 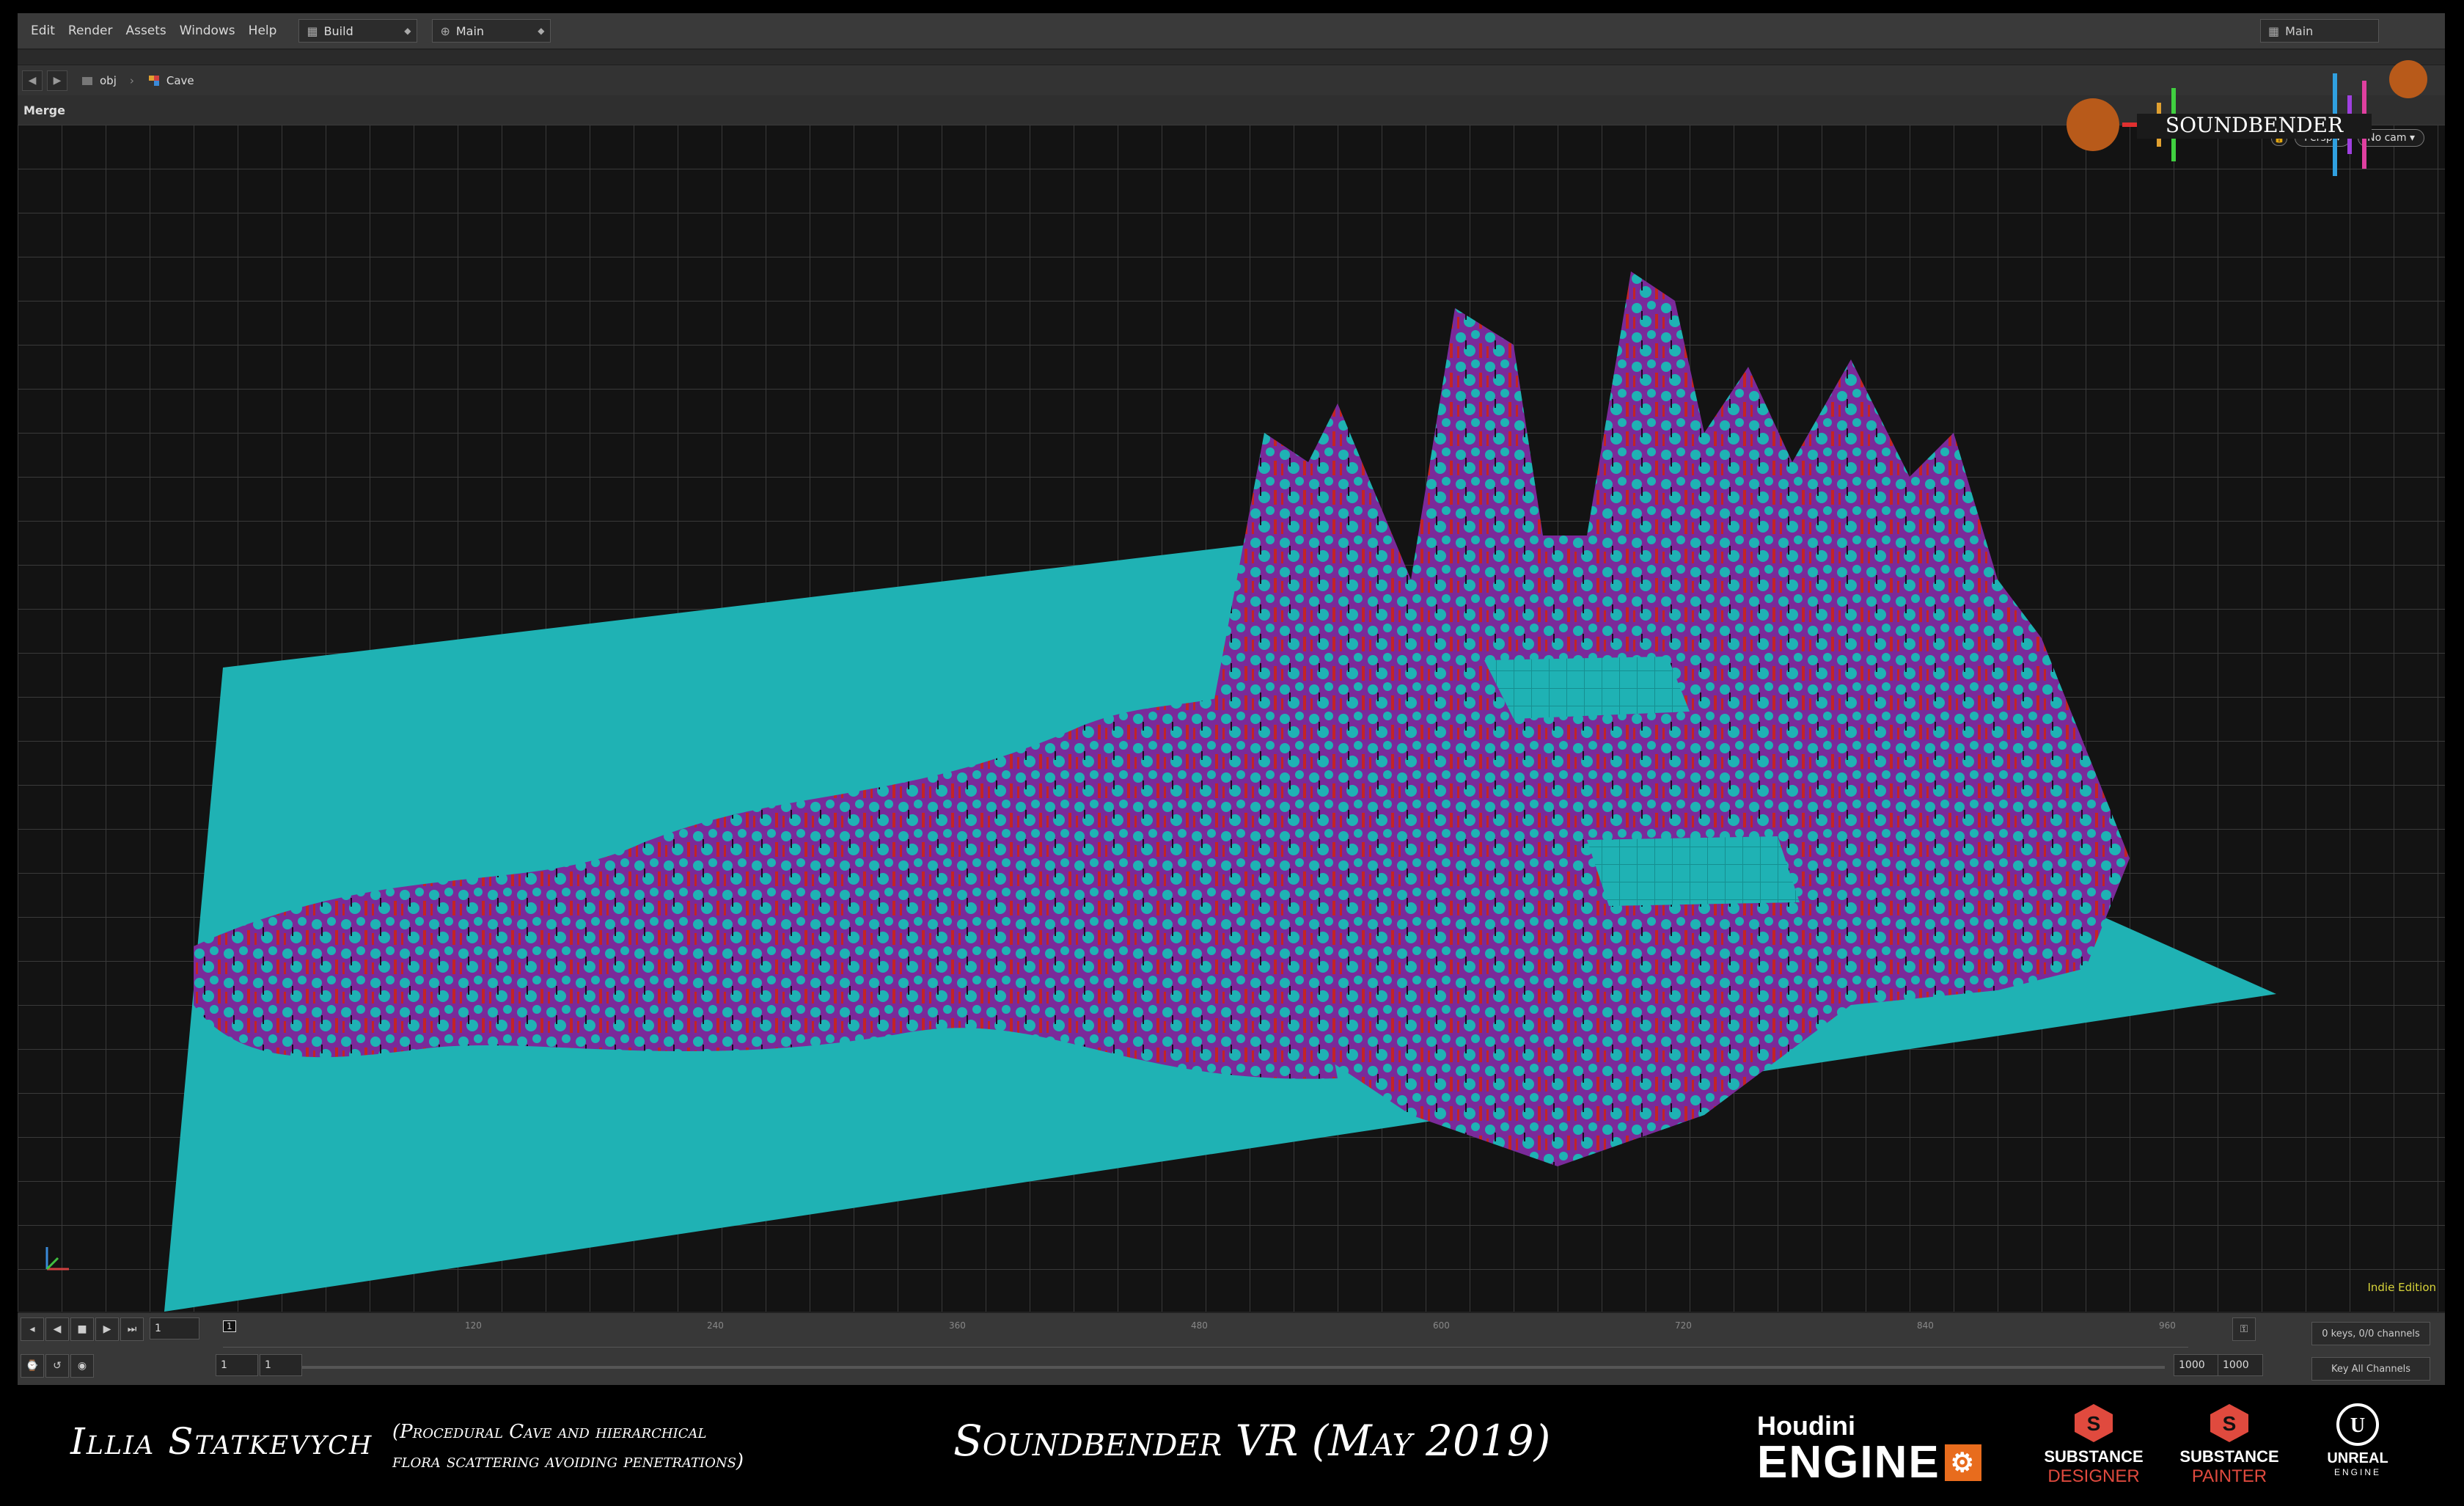 What do you see at coordinates (2229, 1456) in the screenshot?
I see `substance-painter-line-1: SUBSTANCE` at bounding box center [2229, 1456].